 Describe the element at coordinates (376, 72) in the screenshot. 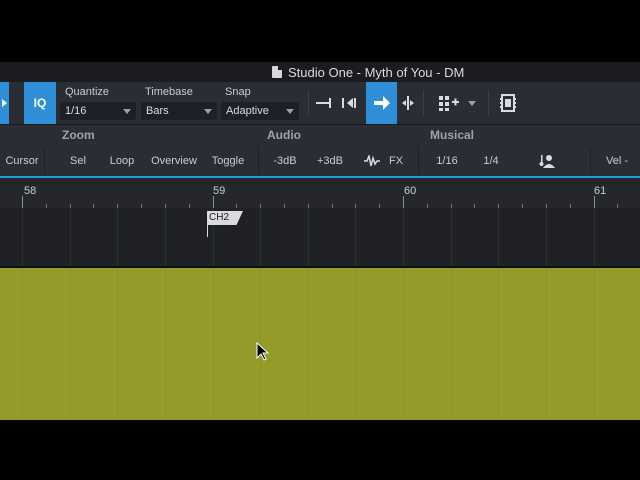

I see `window-title: Studio One - Myth of You - DM` at that location.